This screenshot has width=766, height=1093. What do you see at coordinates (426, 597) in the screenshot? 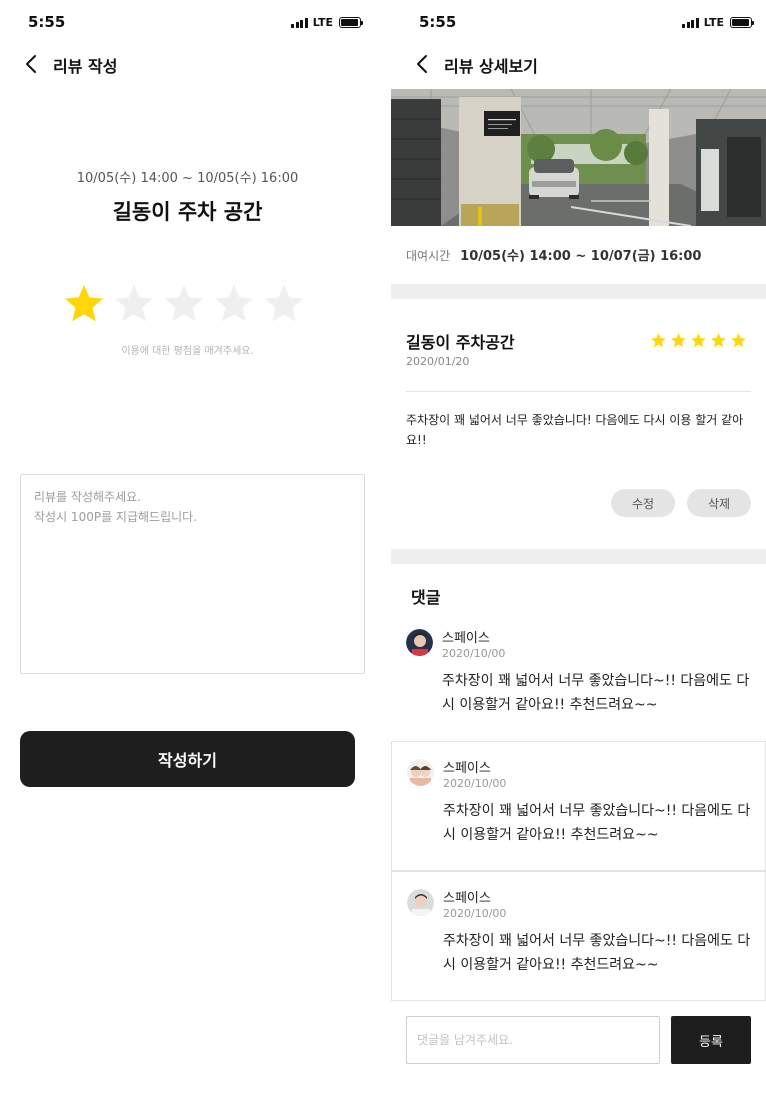
I see `comments-title: 댓글` at bounding box center [426, 597].